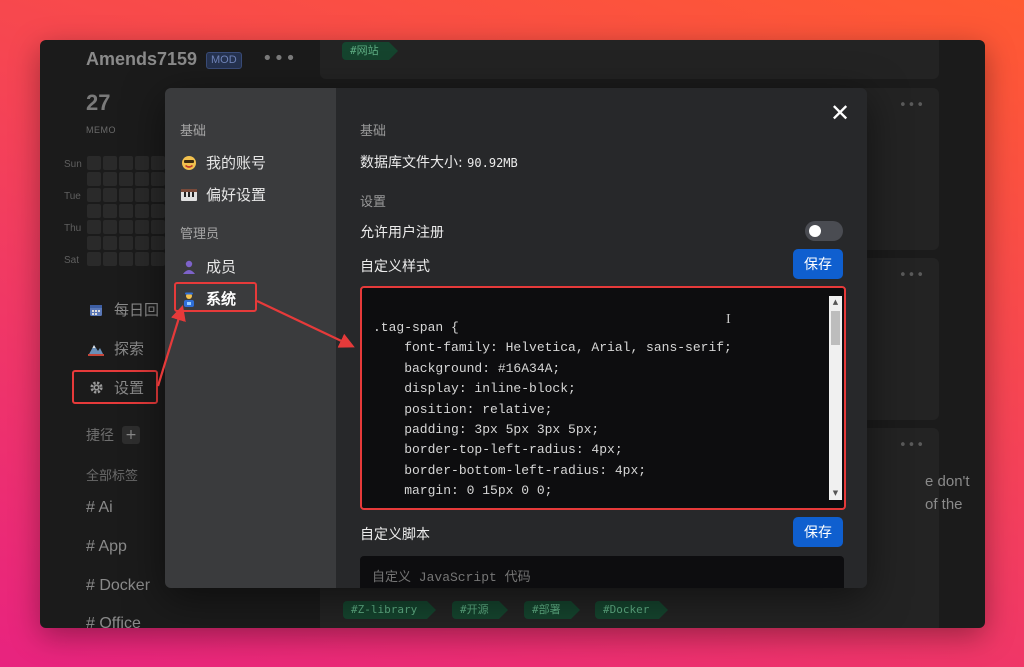 This screenshot has height=667, width=1024. What do you see at coordinates (250, 338) in the screenshot?
I see `settings-sidebar: 基础 我的账号 偏好设置 管理员 成员 系统` at bounding box center [250, 338].